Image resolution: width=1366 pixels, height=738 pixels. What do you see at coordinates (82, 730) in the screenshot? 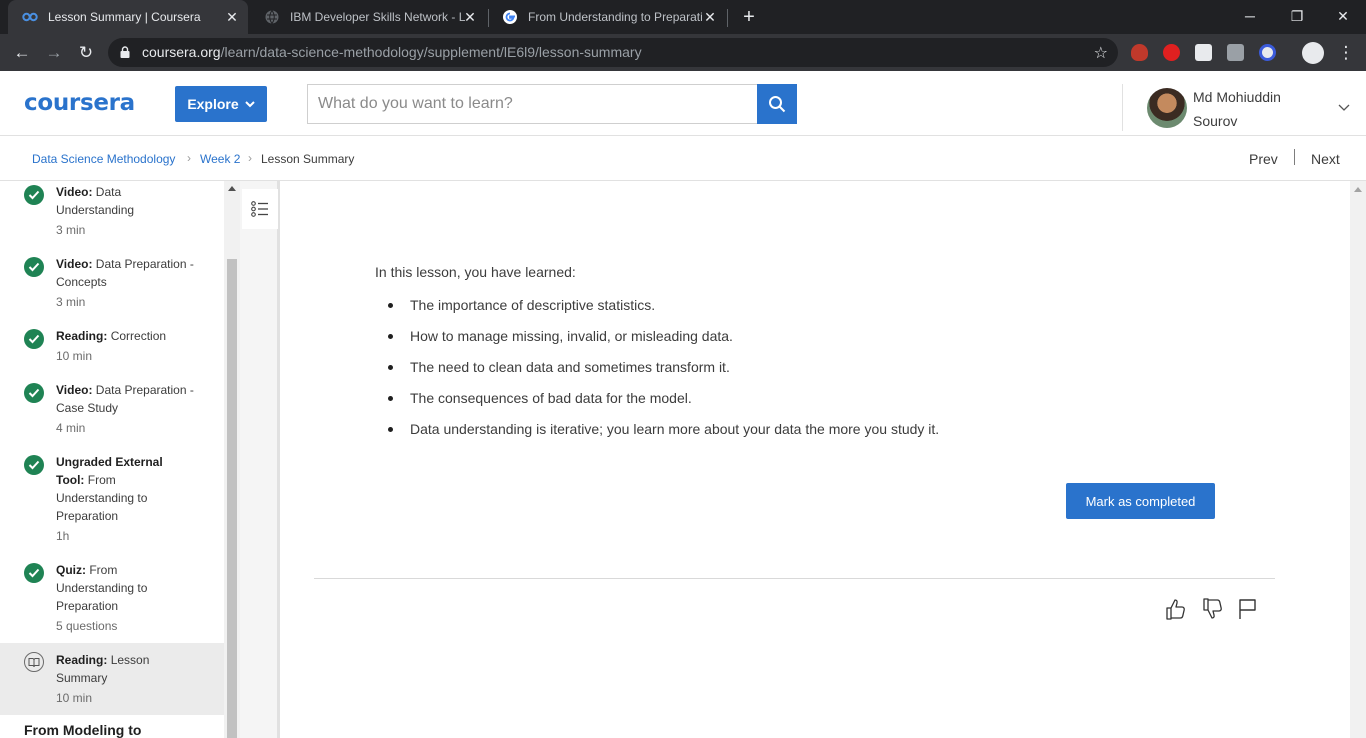
I see `next-module-heading: From Modeling to` at bounding box center [82, 730].